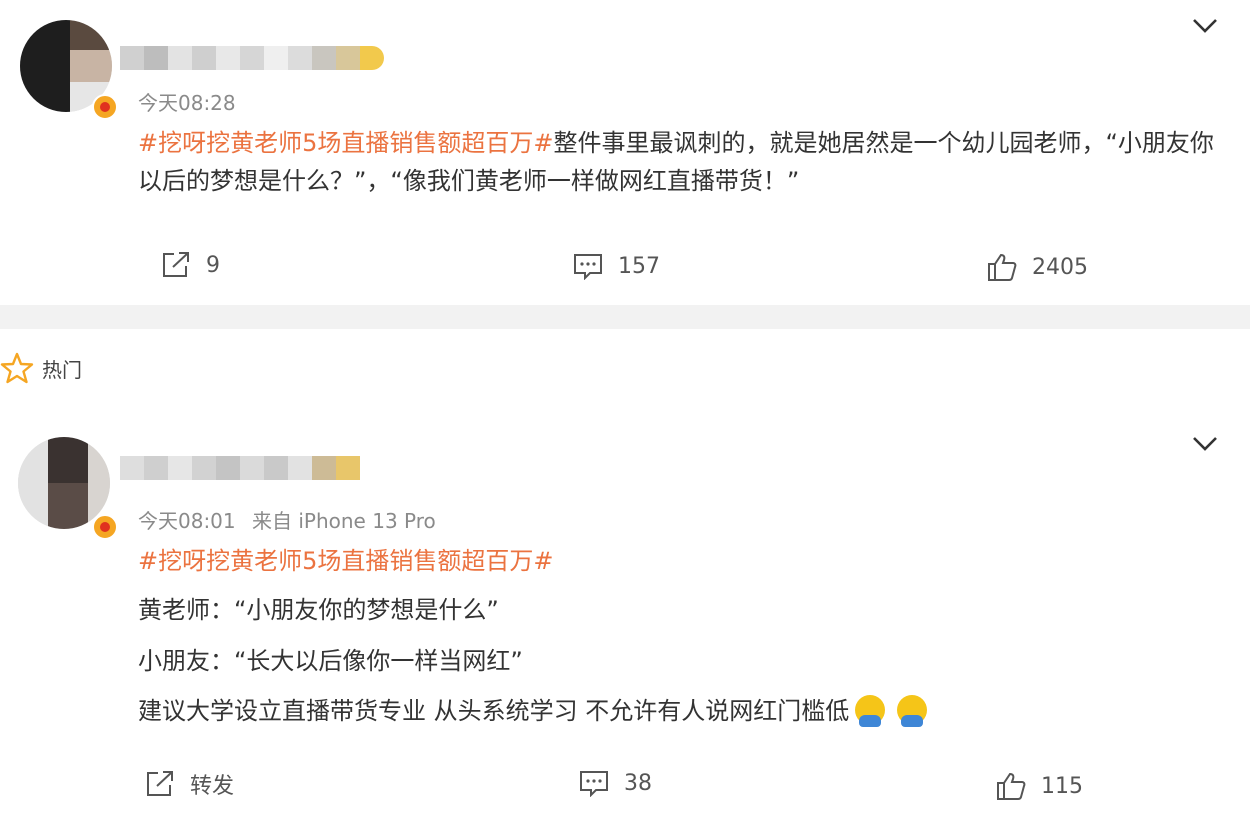 Image resolution: width=1250 pixels, height=818 pixels. Describe the element at coordinates (187, 521) in the screenshot. I see `post-time: 今天08:01` at that location.